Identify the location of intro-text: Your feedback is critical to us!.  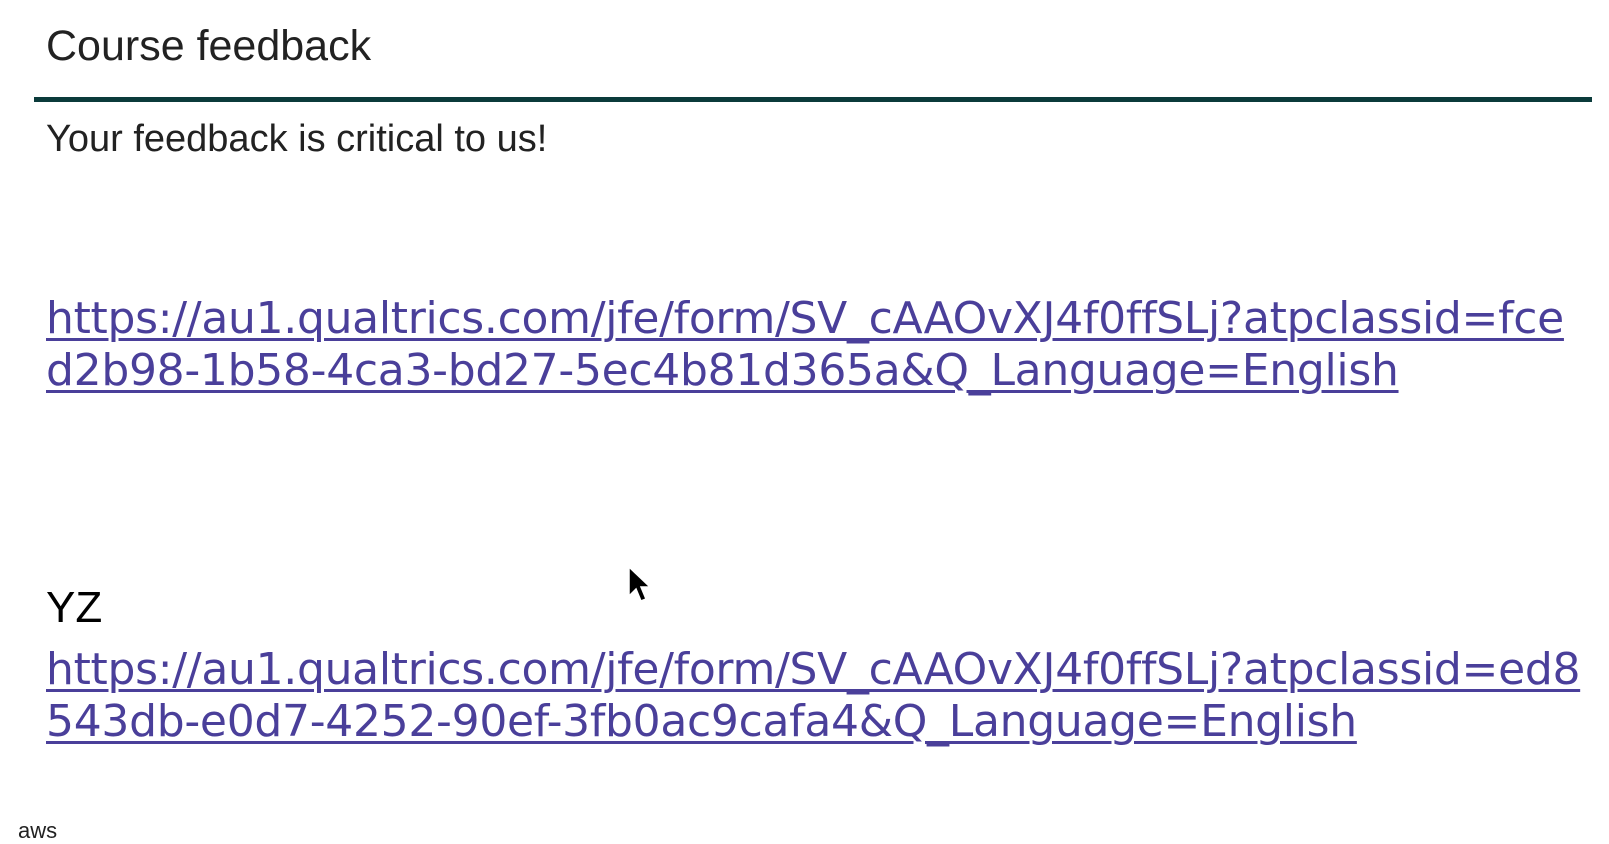
(297, 139).